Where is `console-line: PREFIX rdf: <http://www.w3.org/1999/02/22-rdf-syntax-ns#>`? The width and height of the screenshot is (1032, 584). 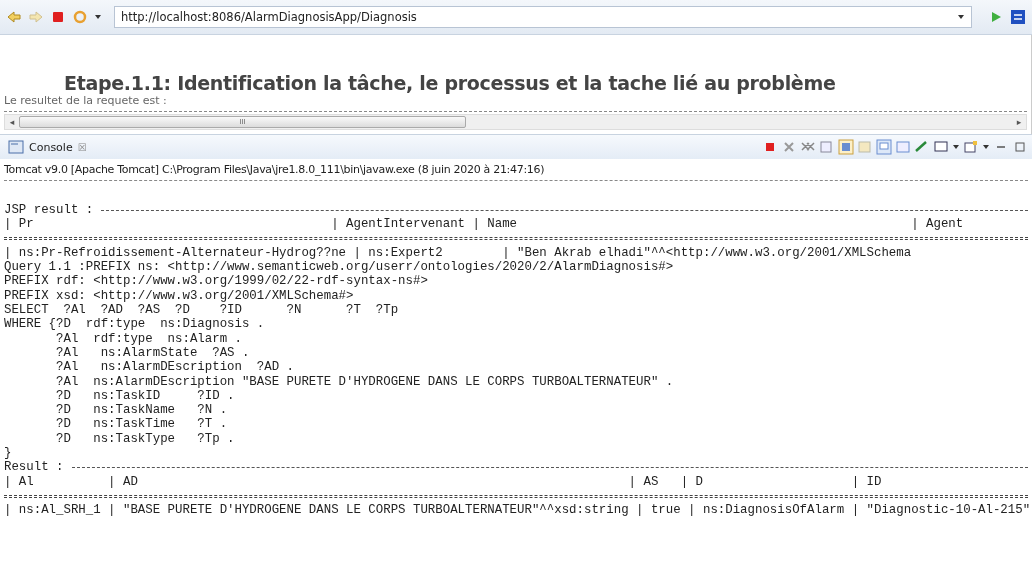 console-line: PREFIX rdf: <http://www.w3.org/1999/02/22-rdf-syntax-ns#> is located at coordinates (216, 281).